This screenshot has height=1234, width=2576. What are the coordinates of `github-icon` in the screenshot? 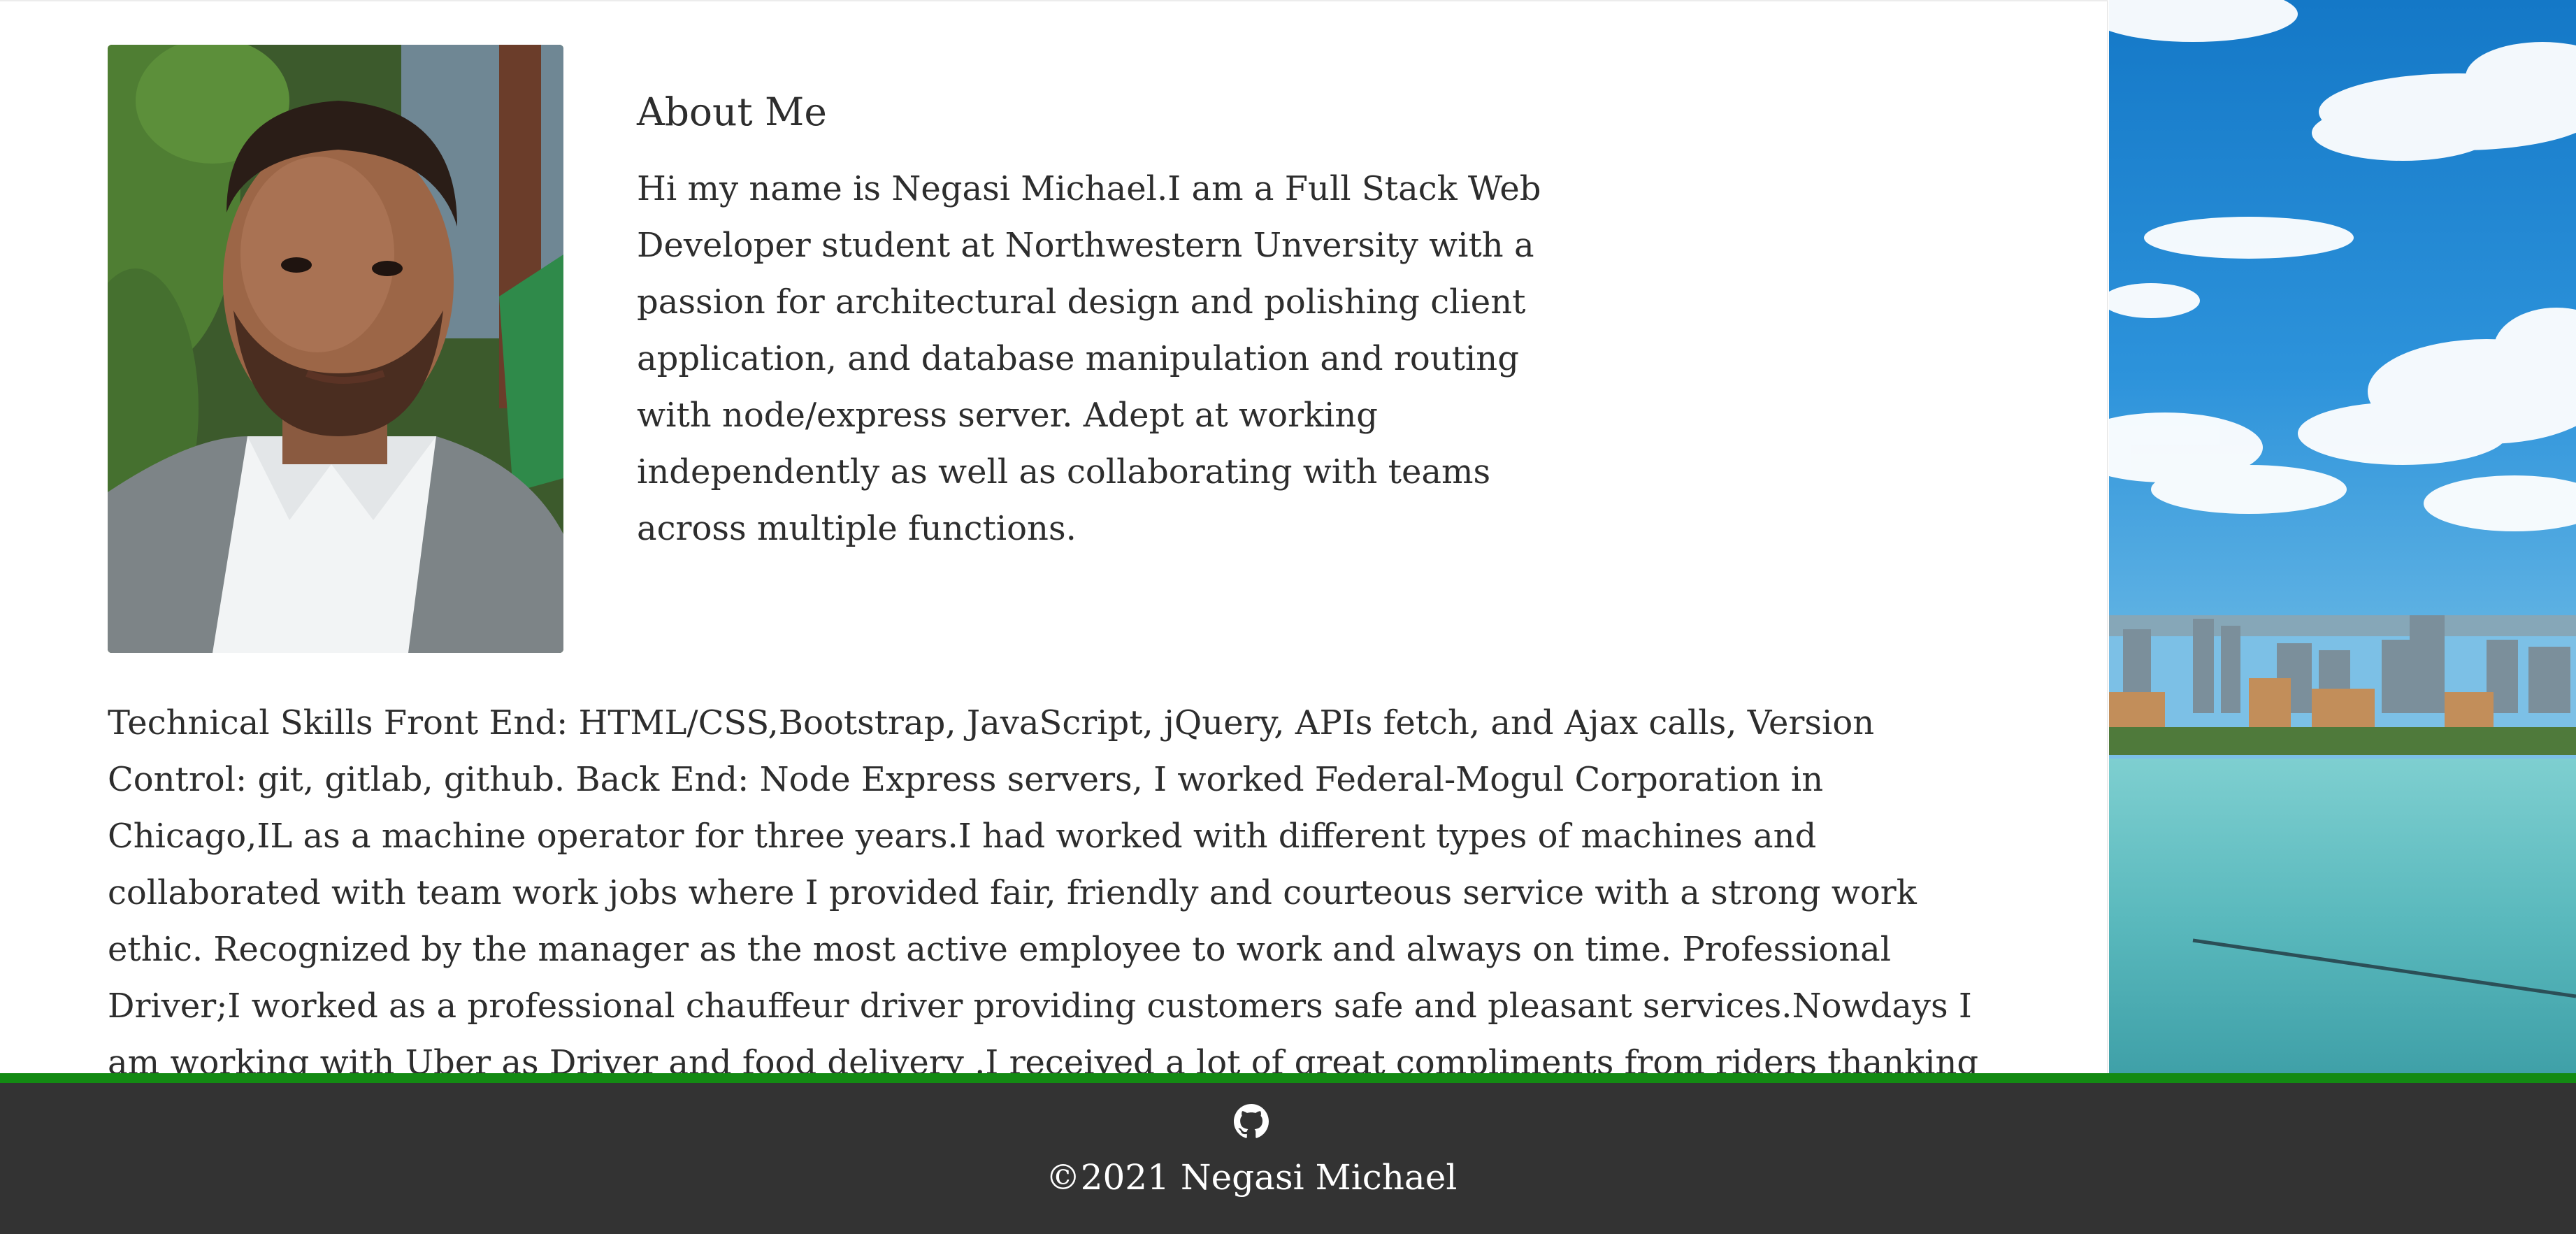 It's located at (1251, 1121).